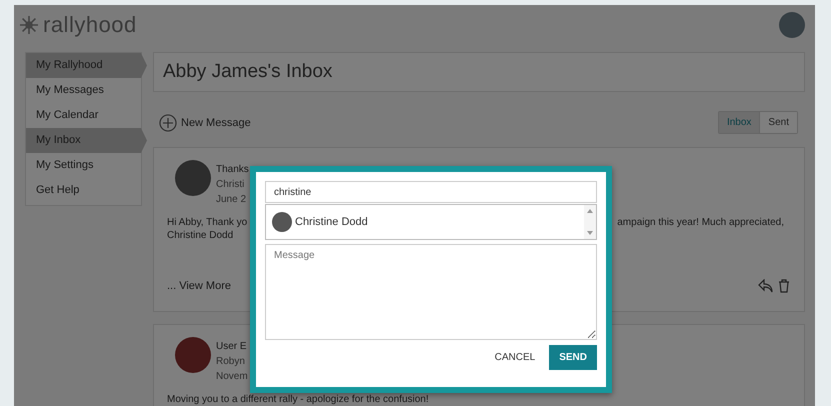 This screenshot has height=406, width=831. I want to click on sender-name: Robyn, so click(231, 362).